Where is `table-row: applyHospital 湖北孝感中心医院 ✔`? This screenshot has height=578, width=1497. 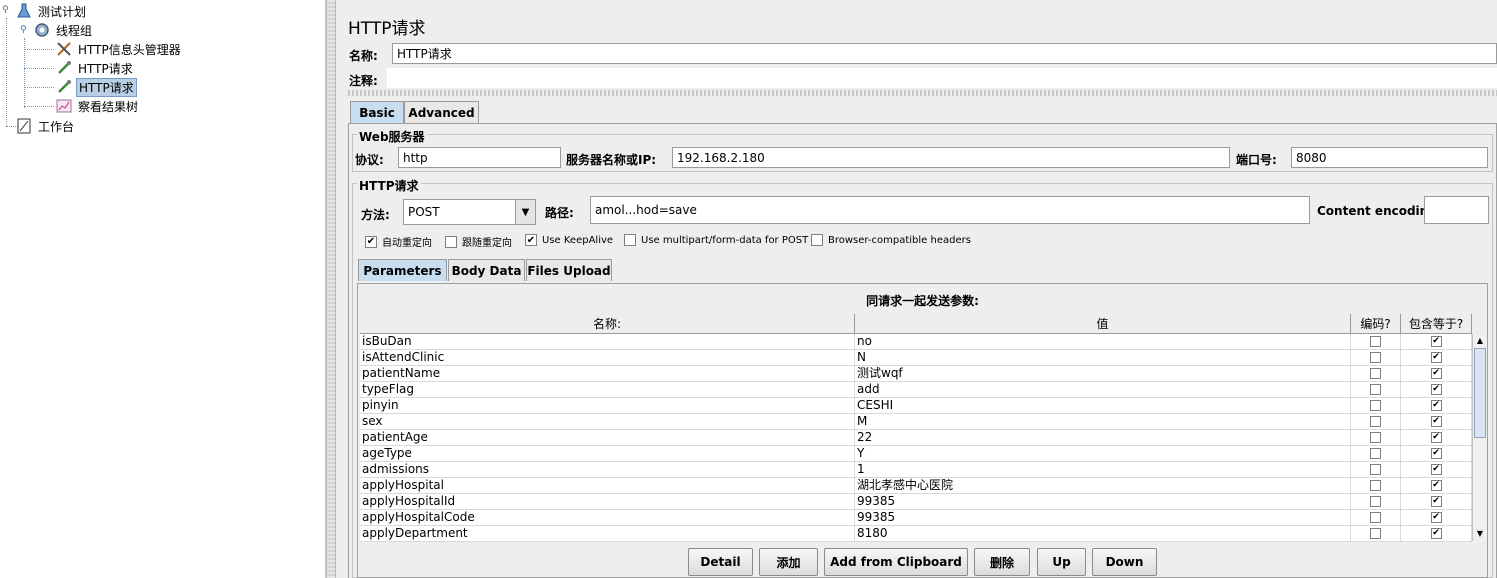
table-row: applyHospital 湖北孝感中心医院 ✔ is located at coordinates (916, 486).